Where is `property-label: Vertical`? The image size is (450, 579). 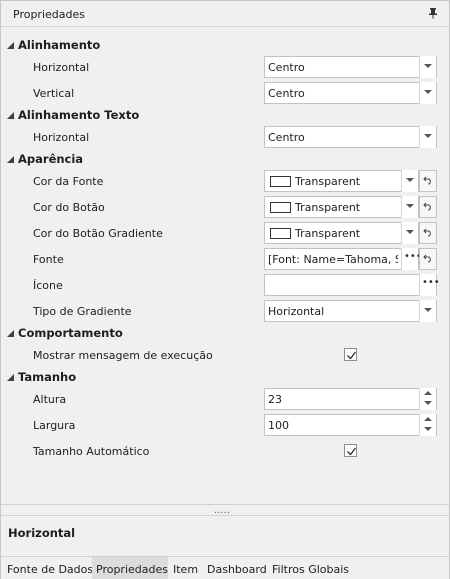
property-label: Vertical is located at coordinates (54, 93).